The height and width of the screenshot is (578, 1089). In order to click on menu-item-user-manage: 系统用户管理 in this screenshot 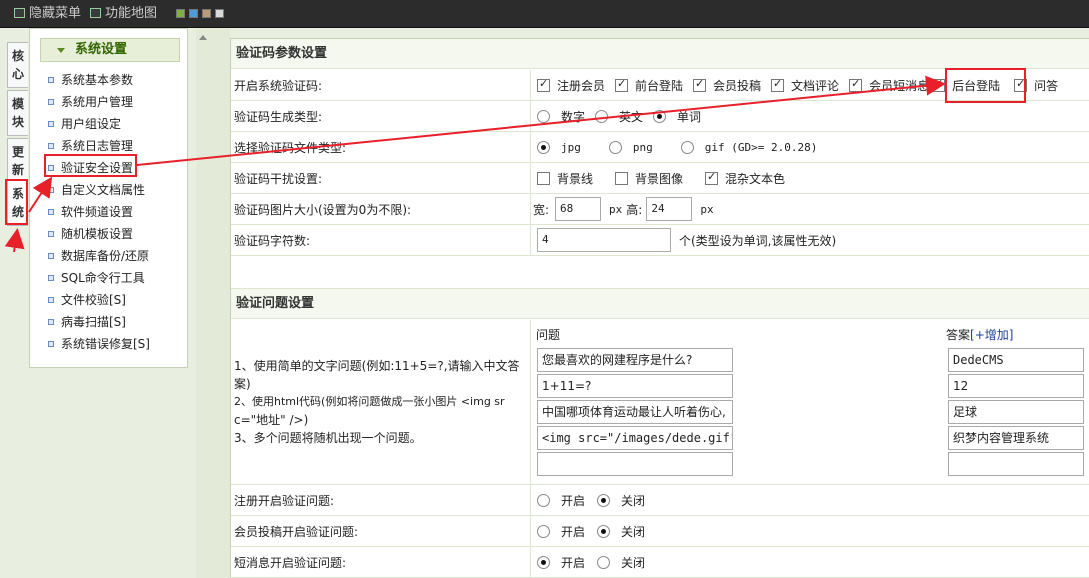, I will do `click(90, 102)`.